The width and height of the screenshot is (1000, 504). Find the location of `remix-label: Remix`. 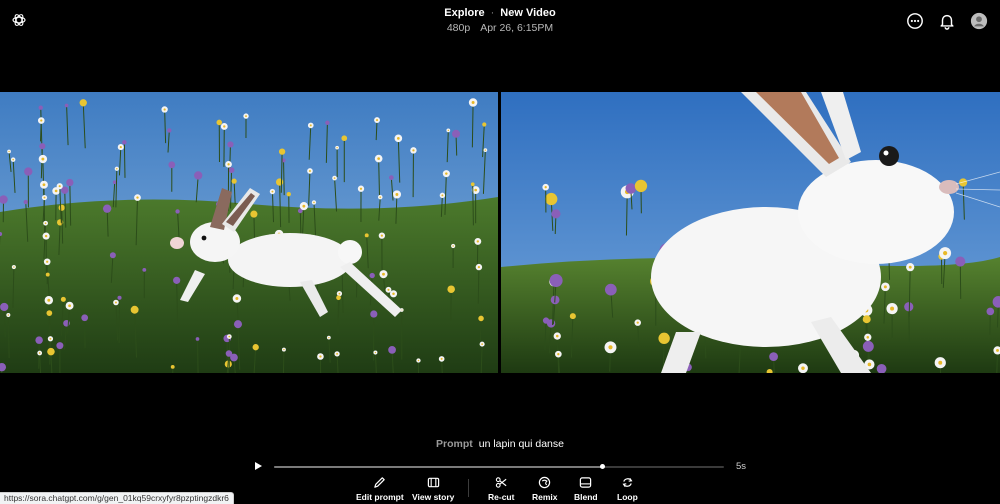

remix-label: Remix is located at coordinates (545, 497).